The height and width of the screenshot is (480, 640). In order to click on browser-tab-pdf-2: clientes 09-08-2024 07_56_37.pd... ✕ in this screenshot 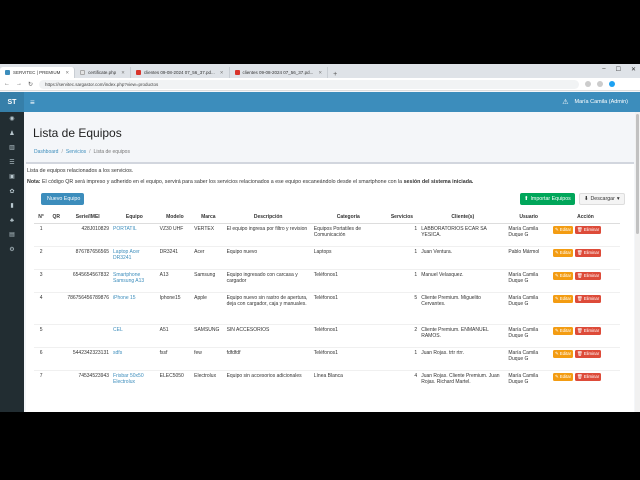, I will do `click(279, 72)`.